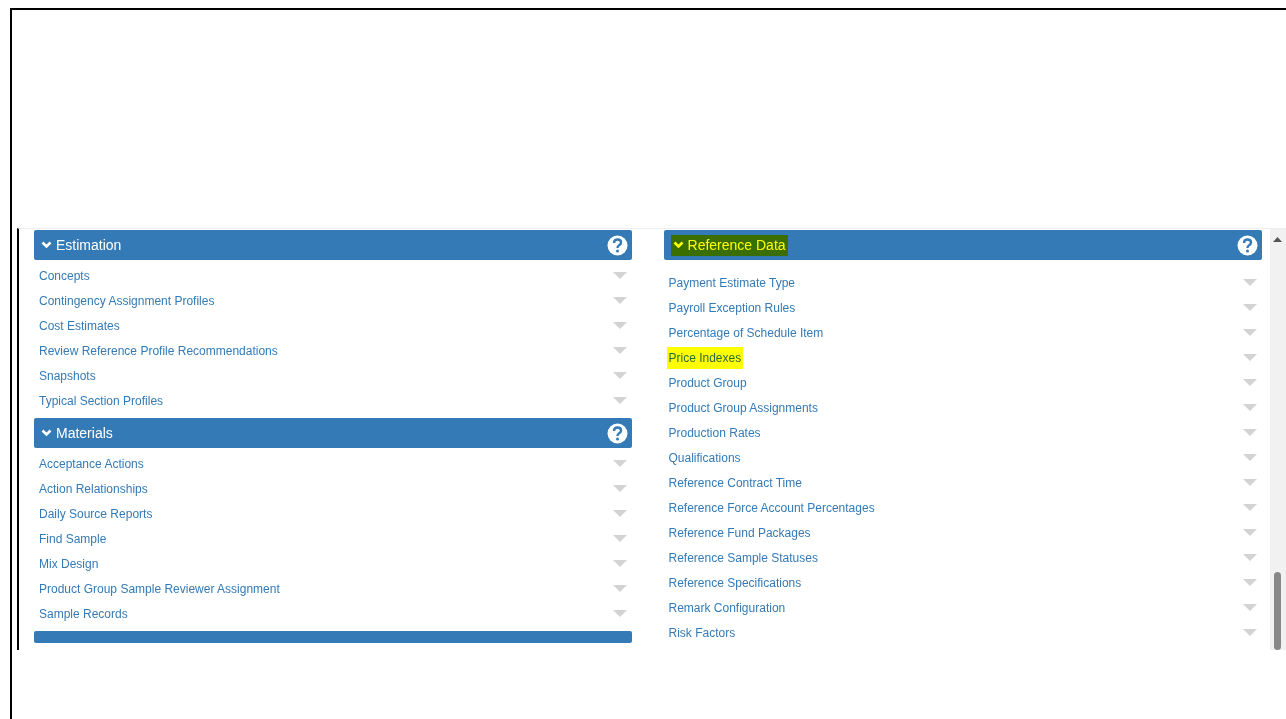 Image resolution: width=1286 pixels, height=719 pixels. Describe the element at coordinates (93, 488) in the screenshot. I see `menu-link: Action Relationships` at that location.